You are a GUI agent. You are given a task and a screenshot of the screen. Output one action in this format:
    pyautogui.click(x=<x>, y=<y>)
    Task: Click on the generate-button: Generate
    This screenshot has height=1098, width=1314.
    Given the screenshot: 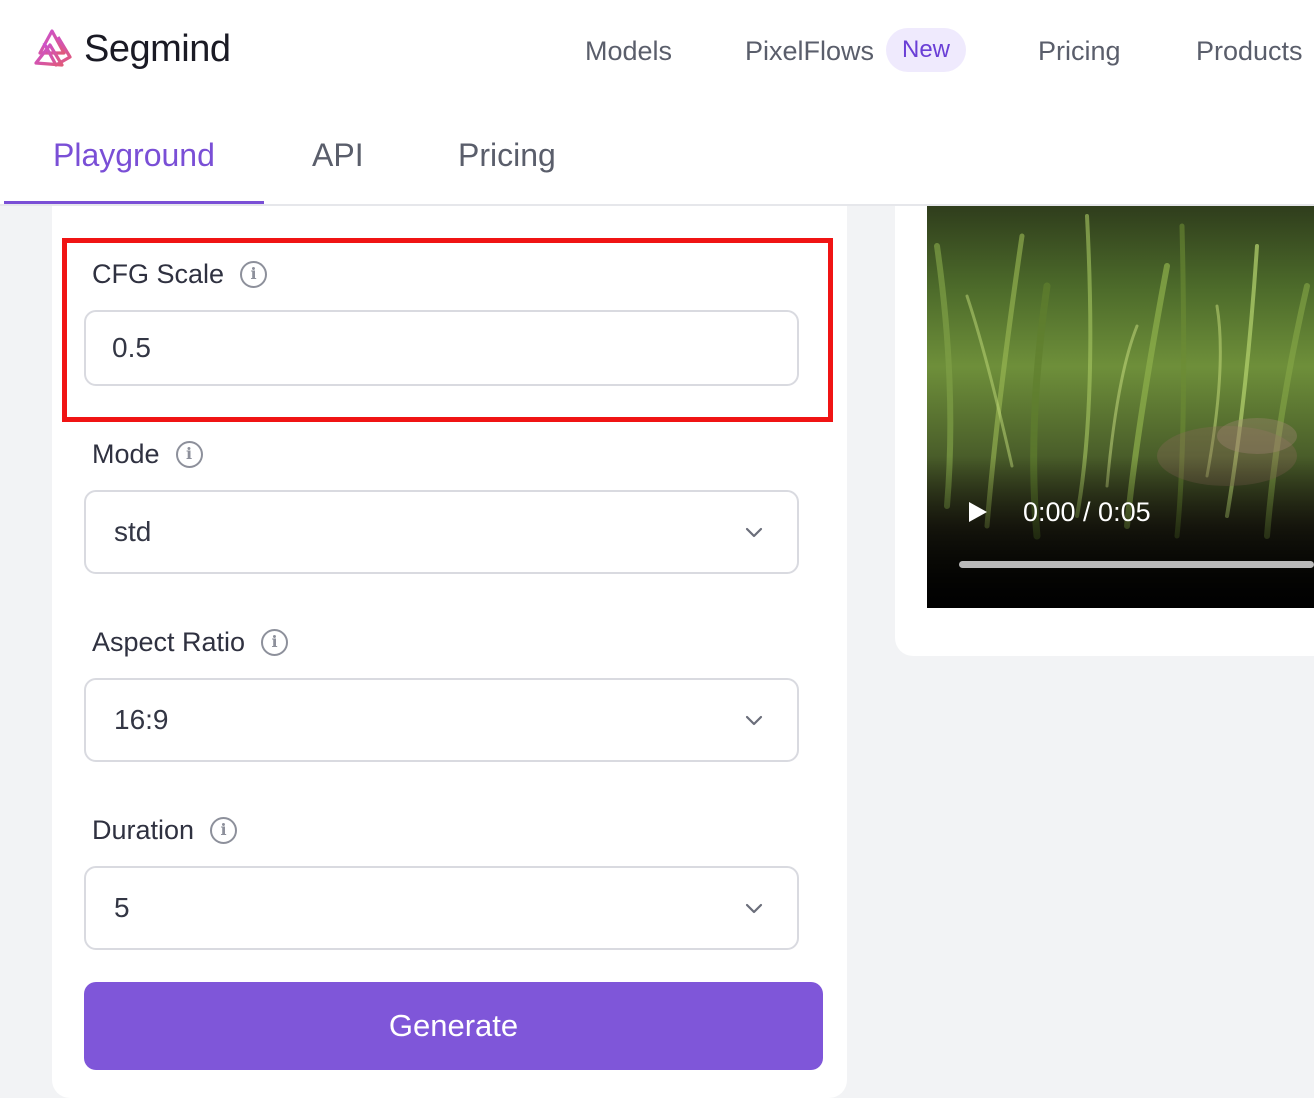 What is the action you would take?
    pyautogui.click(x=453, y=1026)
    